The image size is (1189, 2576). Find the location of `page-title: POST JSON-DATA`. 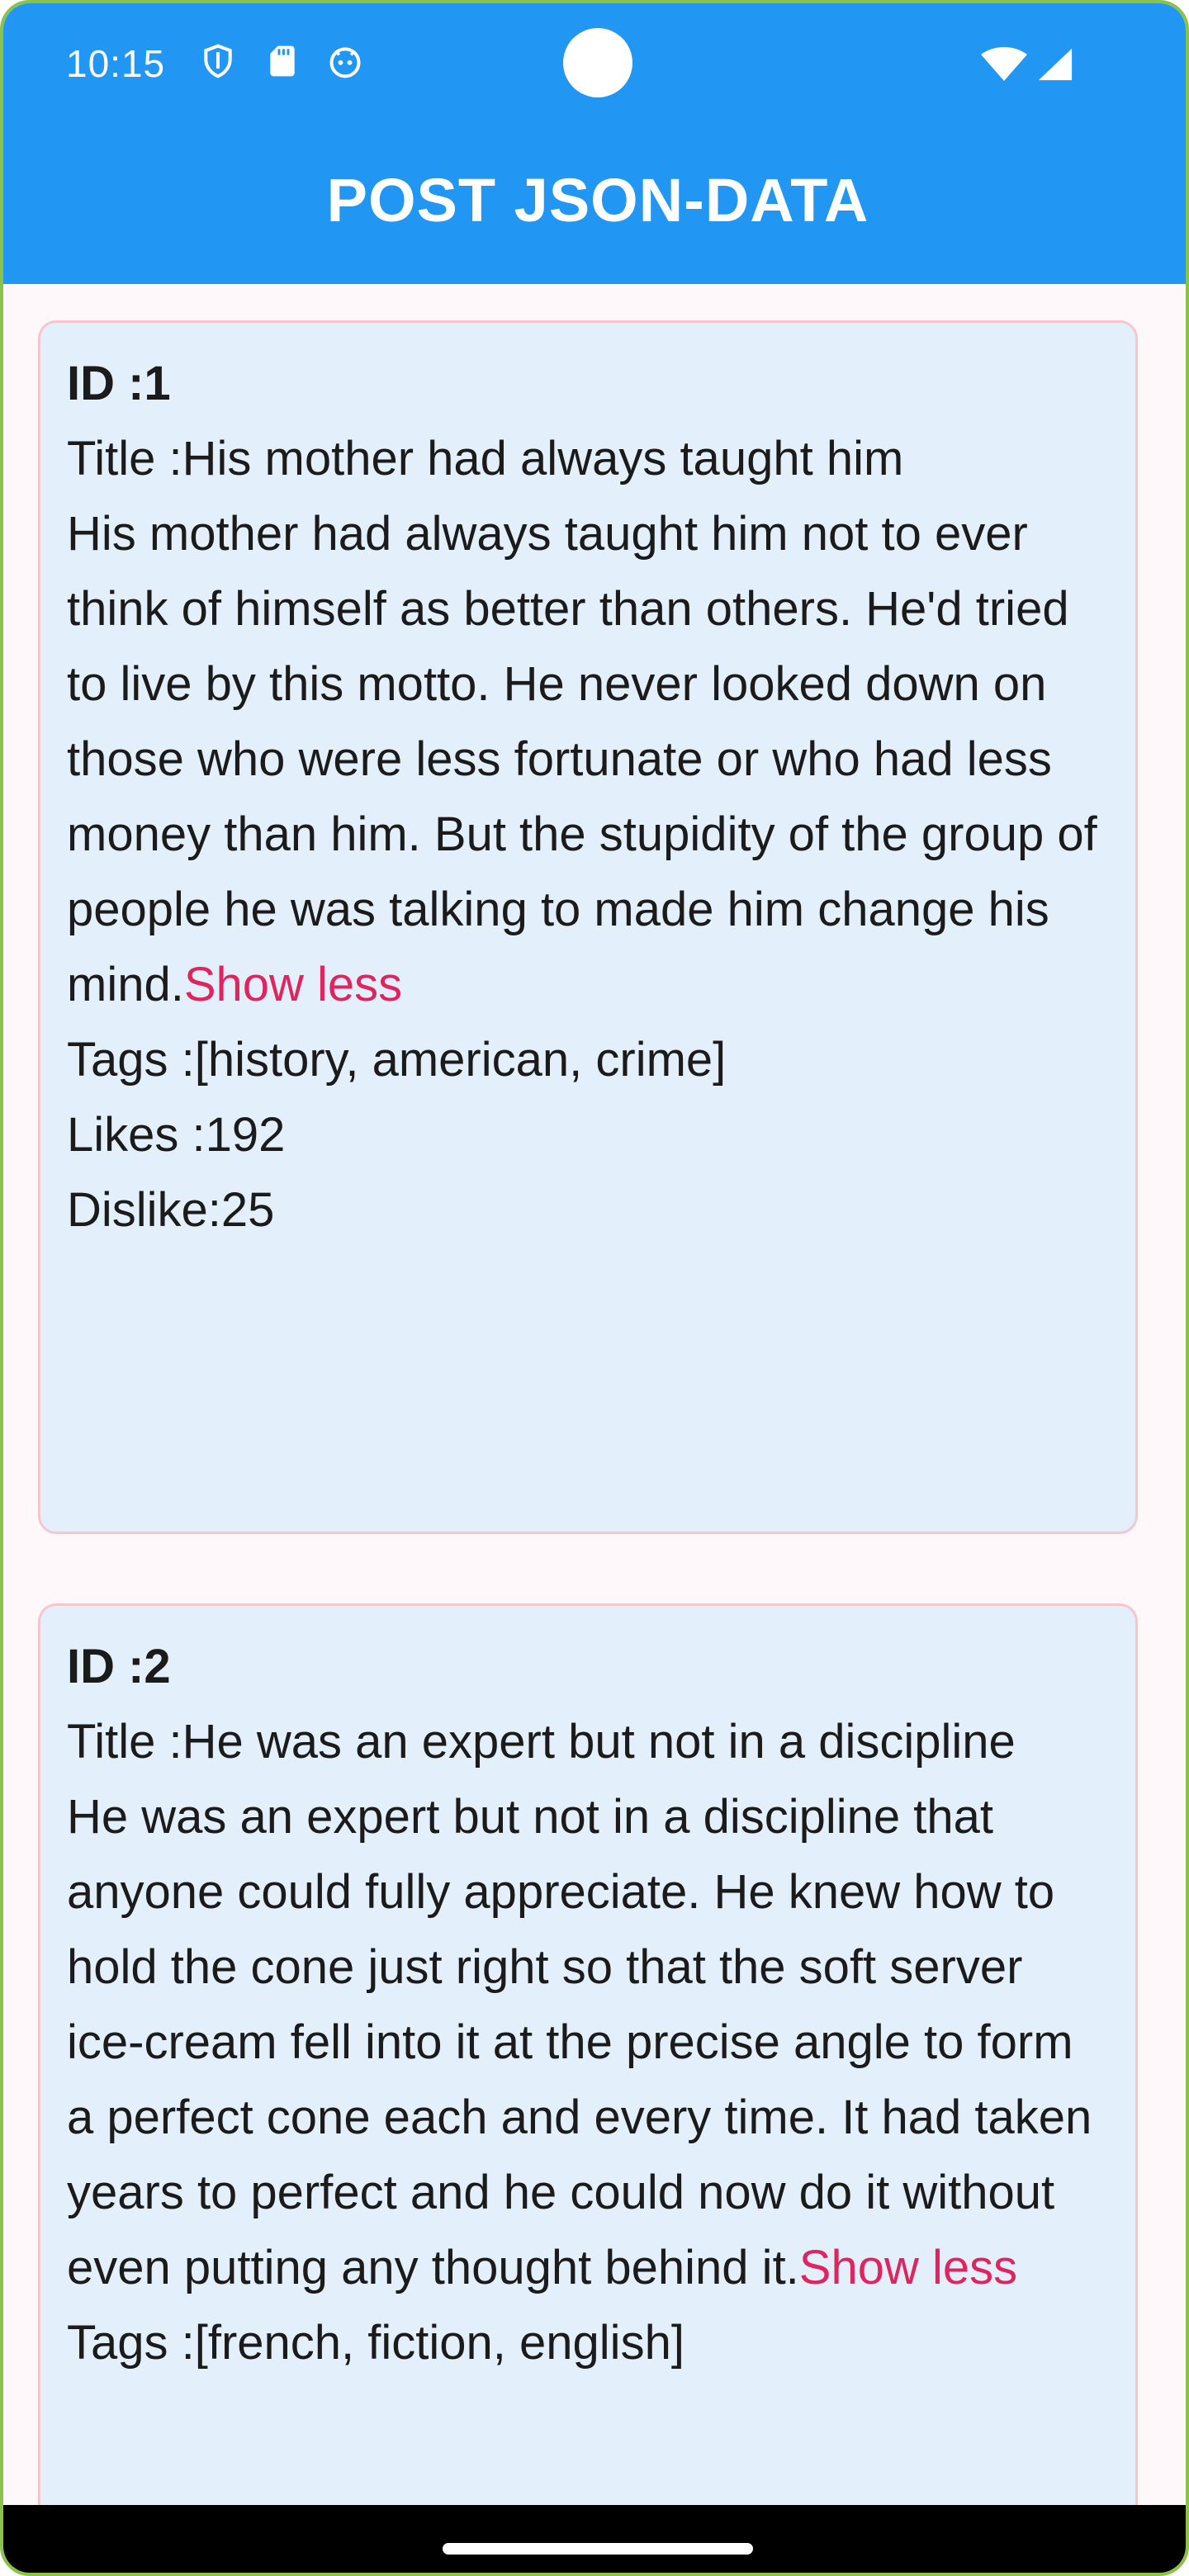

page-title: POST JSON-DATA is located at coordinates (597, 200).